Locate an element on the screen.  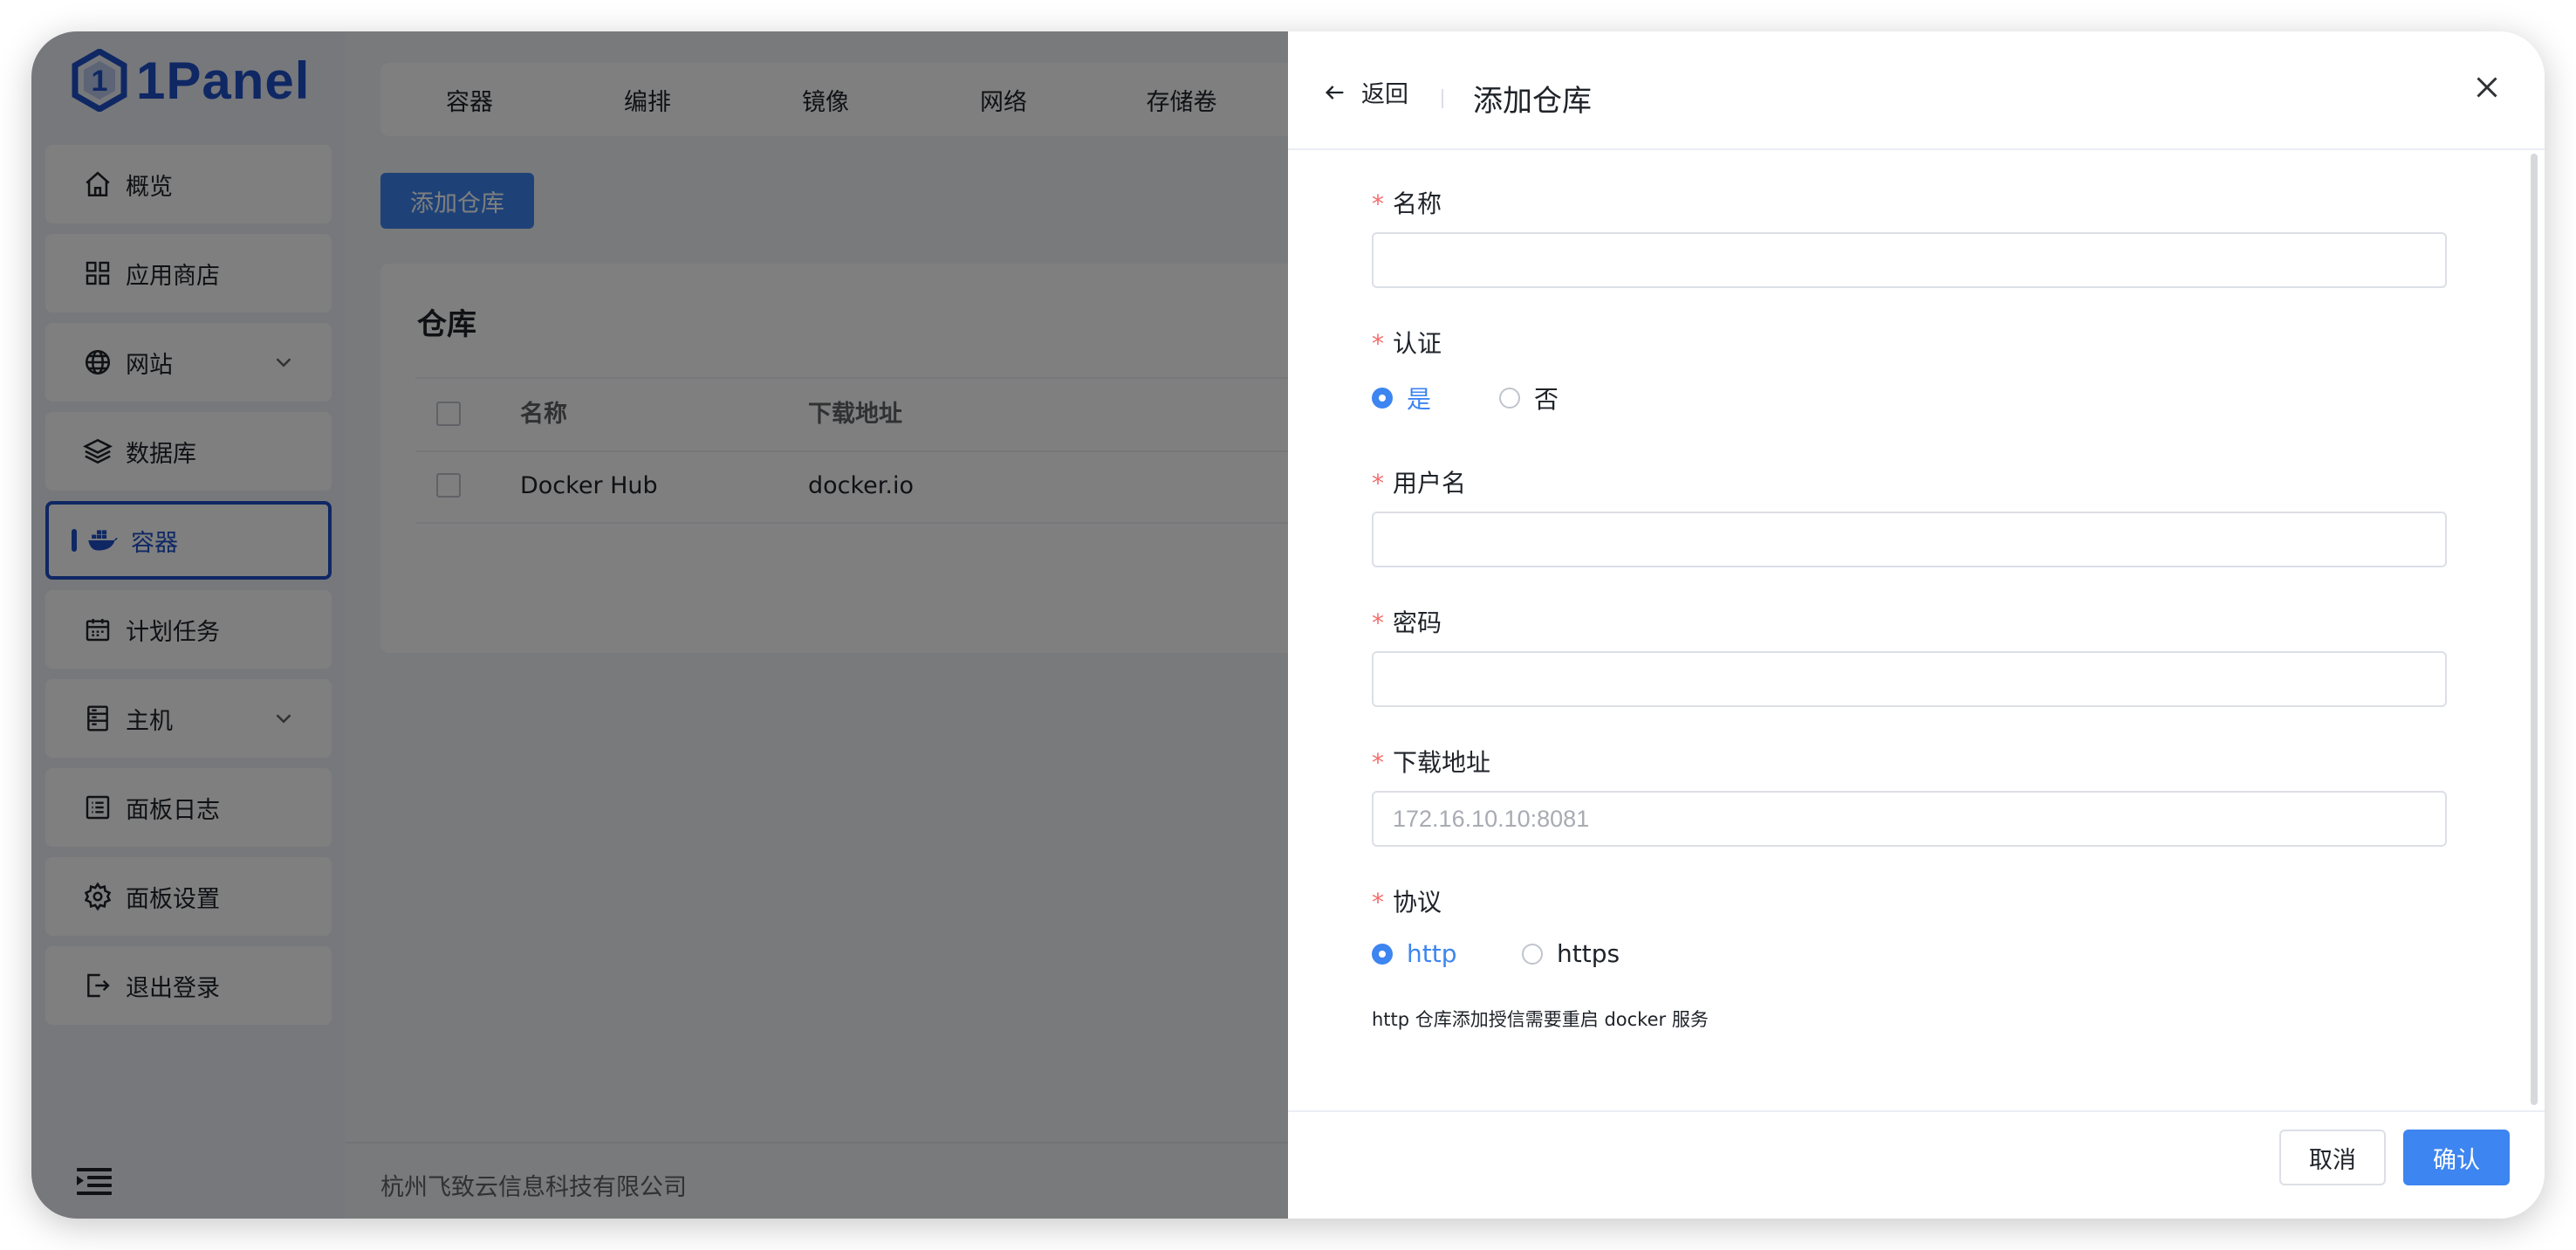
drawer-header: 返回 添加仓库 is located at coordinates (1916, 90).